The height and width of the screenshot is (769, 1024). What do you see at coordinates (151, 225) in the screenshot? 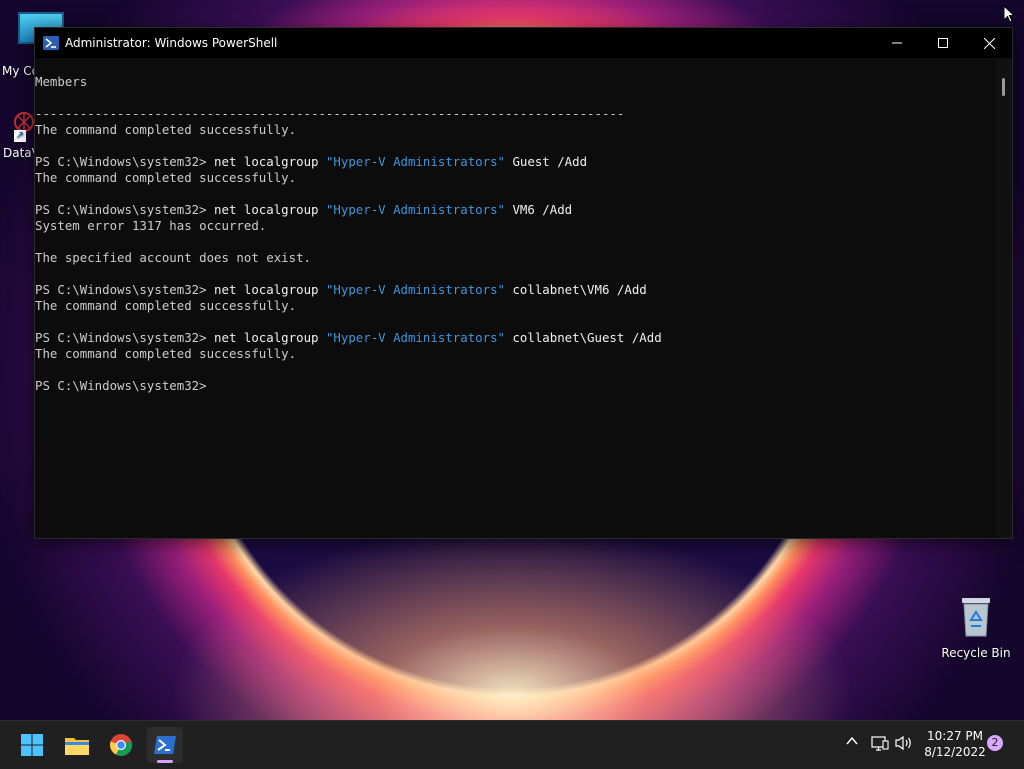
I see `console-output-line: System error 1317 has occurred.` at bounding box center [151, 225].